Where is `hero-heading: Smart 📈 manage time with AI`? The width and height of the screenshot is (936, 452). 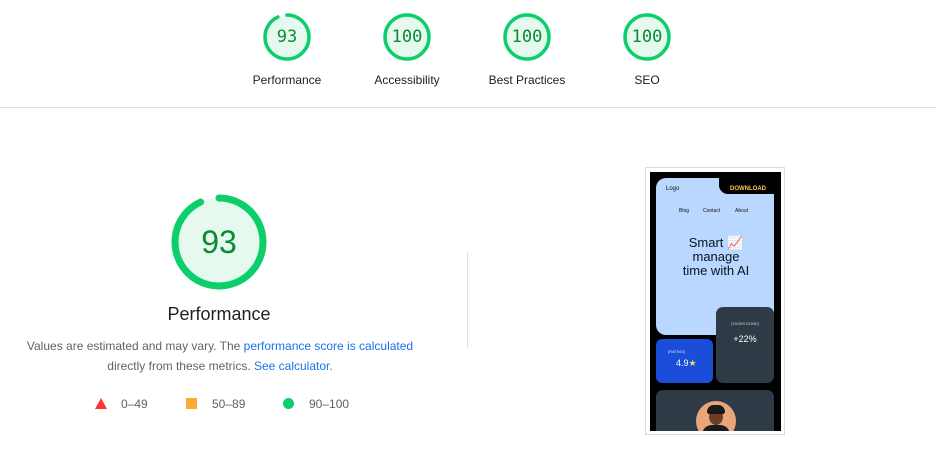 hero-heading: Smart 📈 manage time with AI is located at coordinates (716, 257).